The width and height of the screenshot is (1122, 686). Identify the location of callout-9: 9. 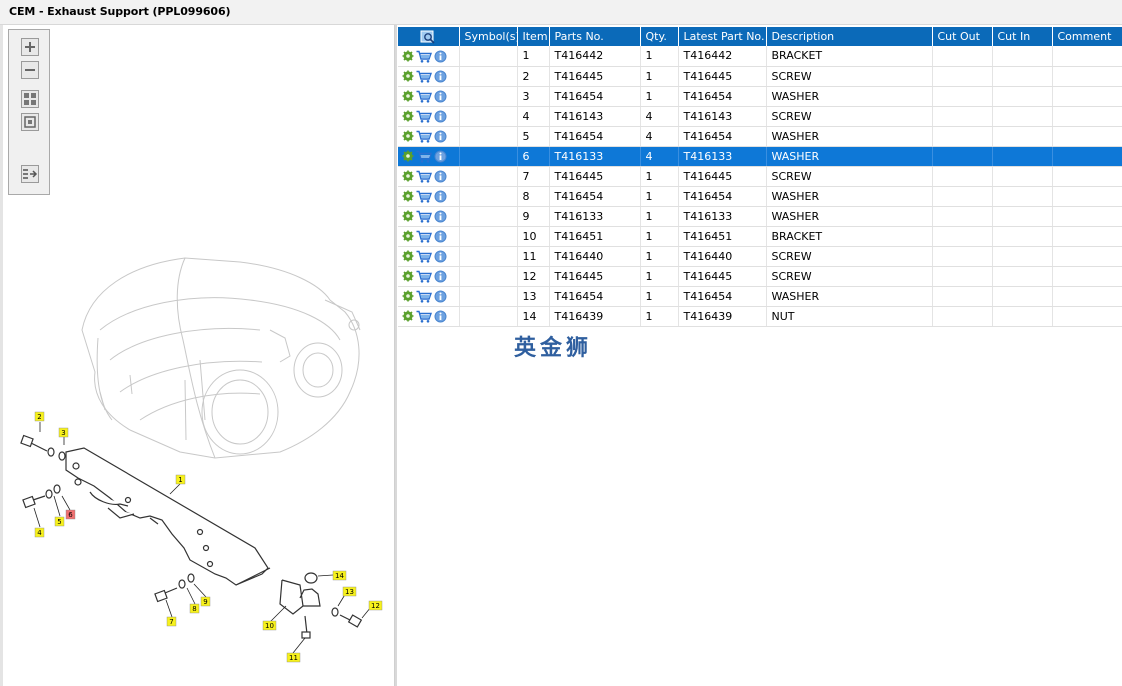
(205, 602).